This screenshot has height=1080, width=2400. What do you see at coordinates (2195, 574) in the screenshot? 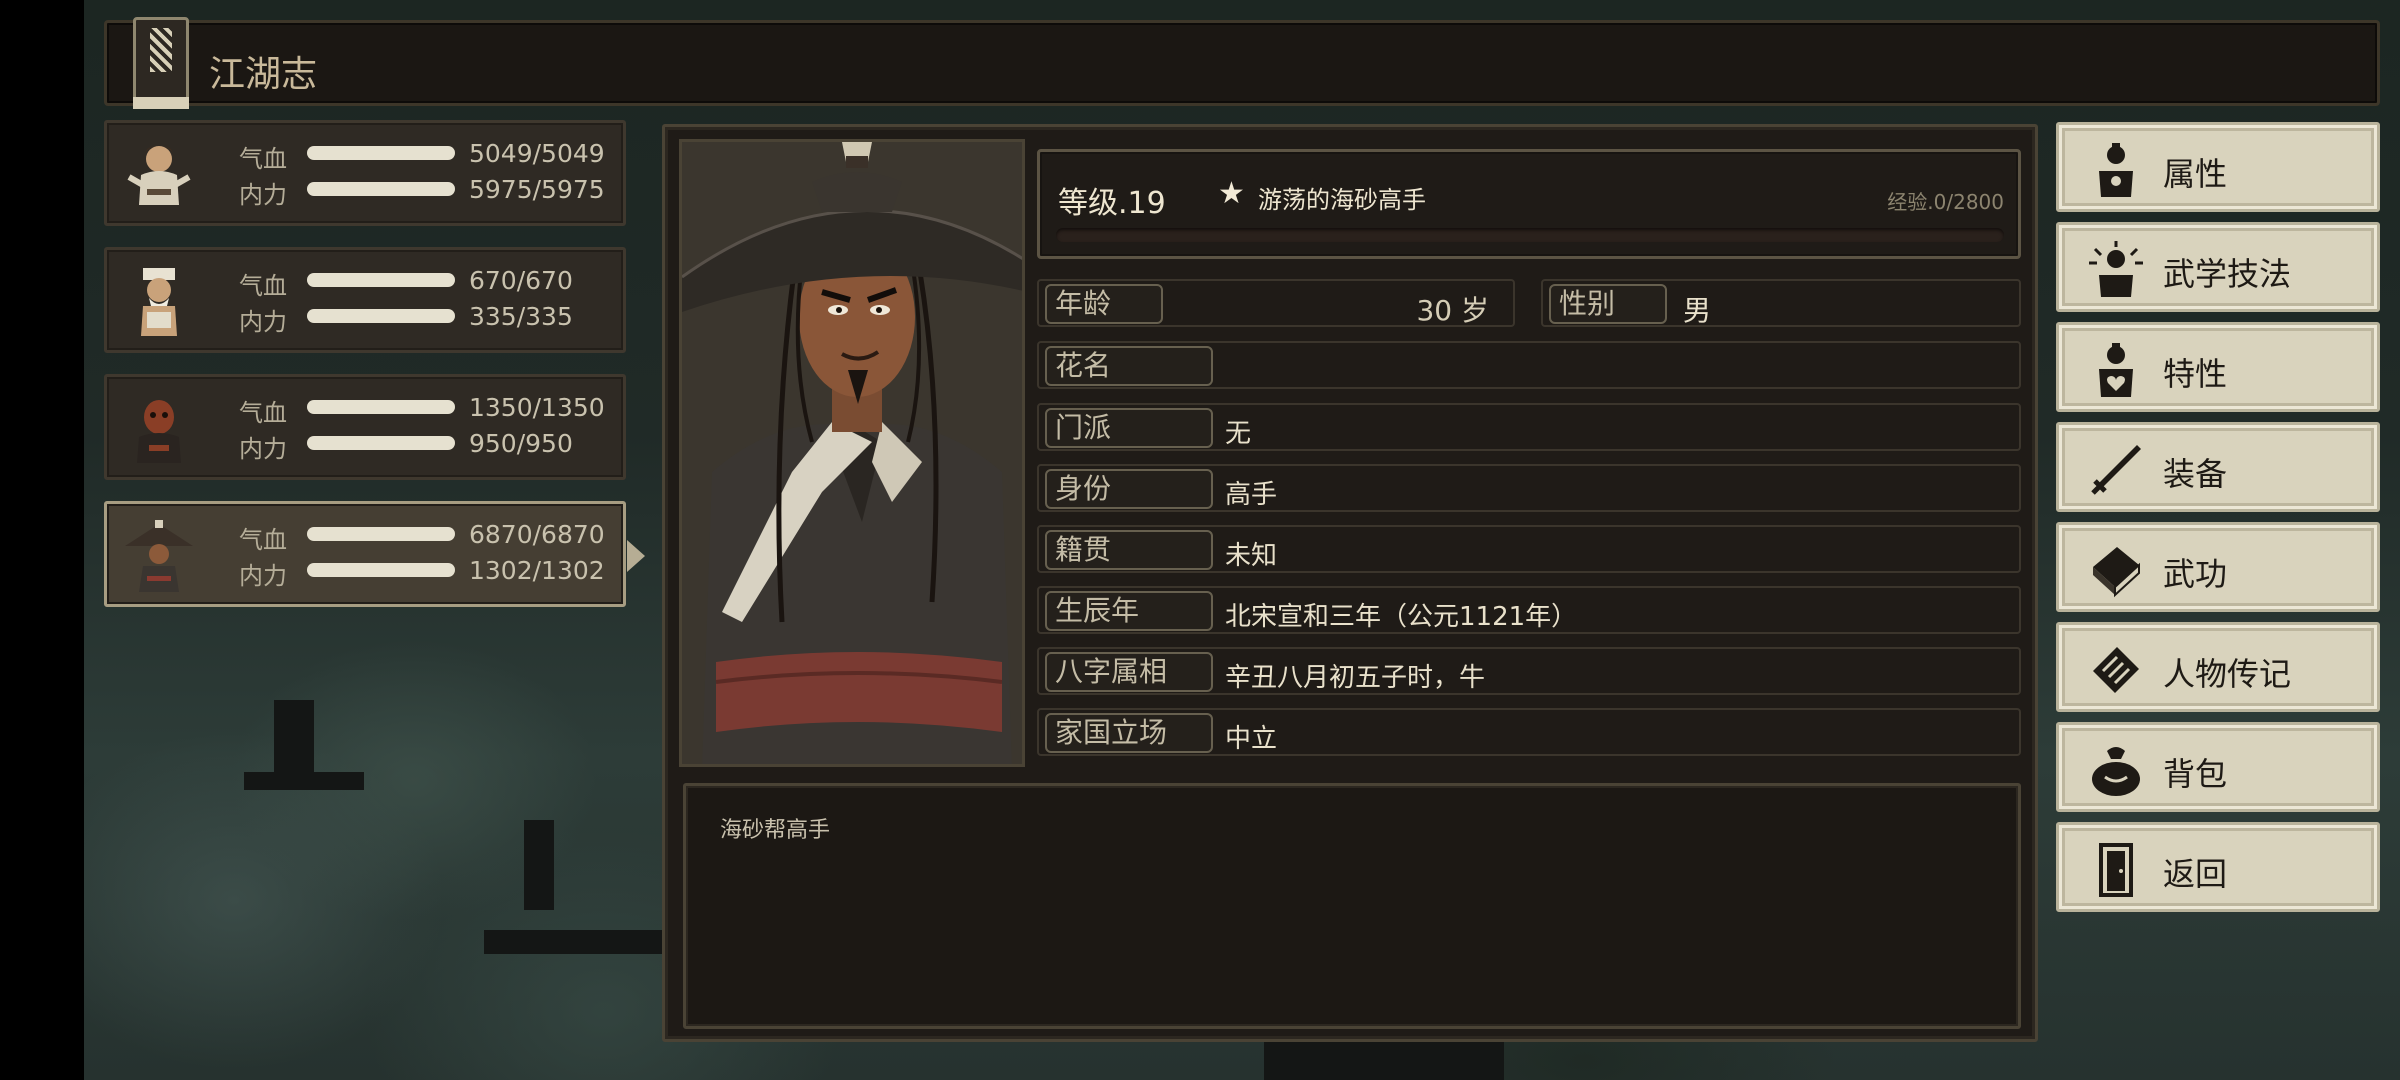
I see `menu-label: 武功` at bounding box center [2195, 574].